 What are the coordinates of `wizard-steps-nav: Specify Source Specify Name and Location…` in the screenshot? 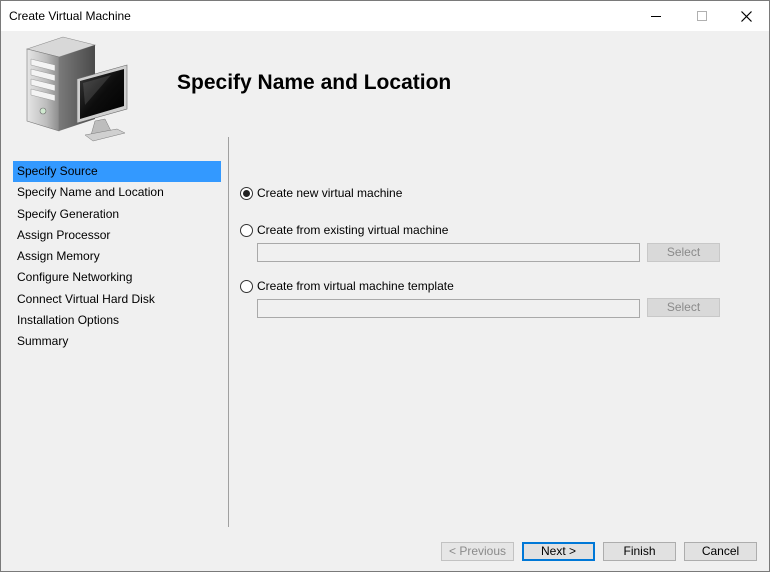 It's located at (117, 257).